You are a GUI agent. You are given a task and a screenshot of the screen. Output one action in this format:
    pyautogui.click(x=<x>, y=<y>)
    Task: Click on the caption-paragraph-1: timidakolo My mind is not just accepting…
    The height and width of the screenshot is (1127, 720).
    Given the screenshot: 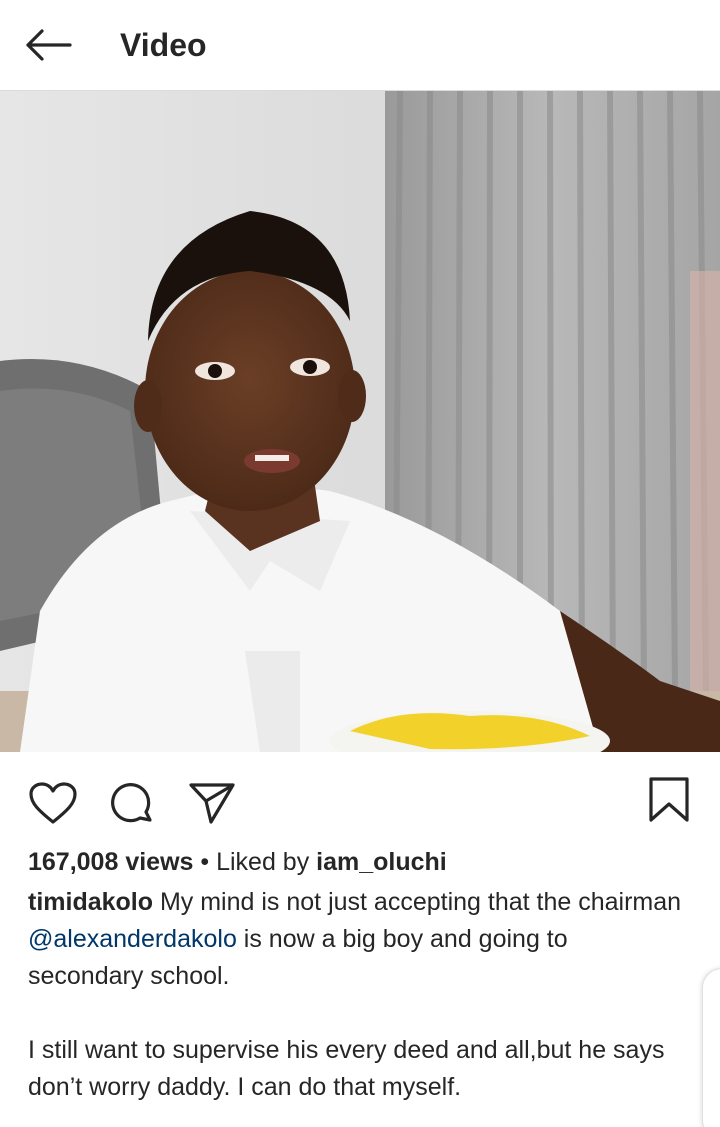 What is the action you would take?
    pyautogui.click(x=358, y=939)
    